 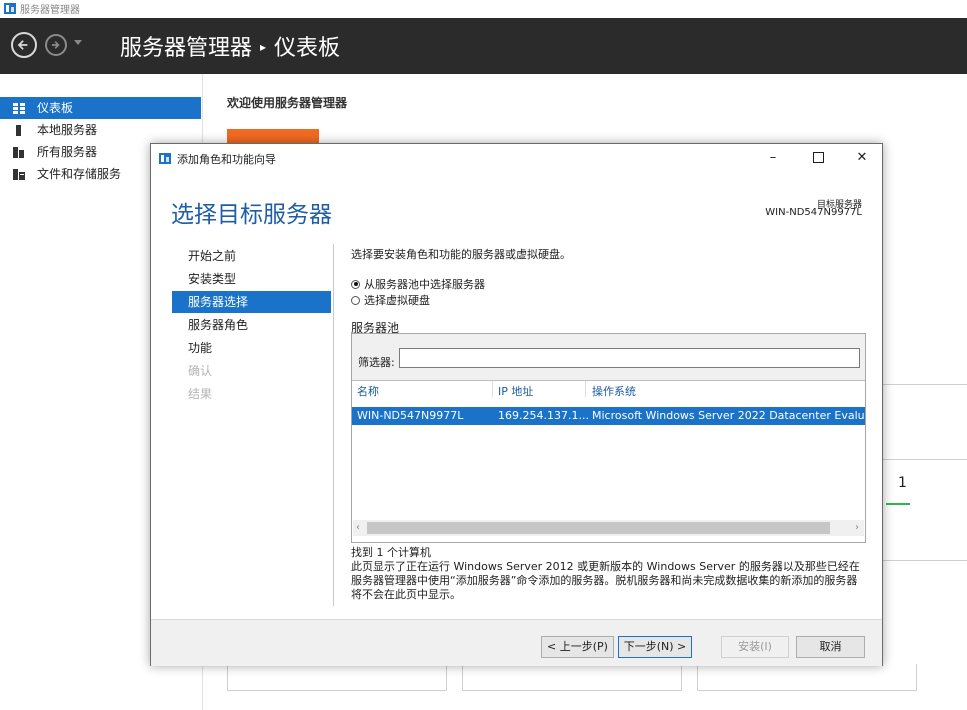 I want to click on wizard-title: 添加角色和功能向导, so click(x=226, y=159).